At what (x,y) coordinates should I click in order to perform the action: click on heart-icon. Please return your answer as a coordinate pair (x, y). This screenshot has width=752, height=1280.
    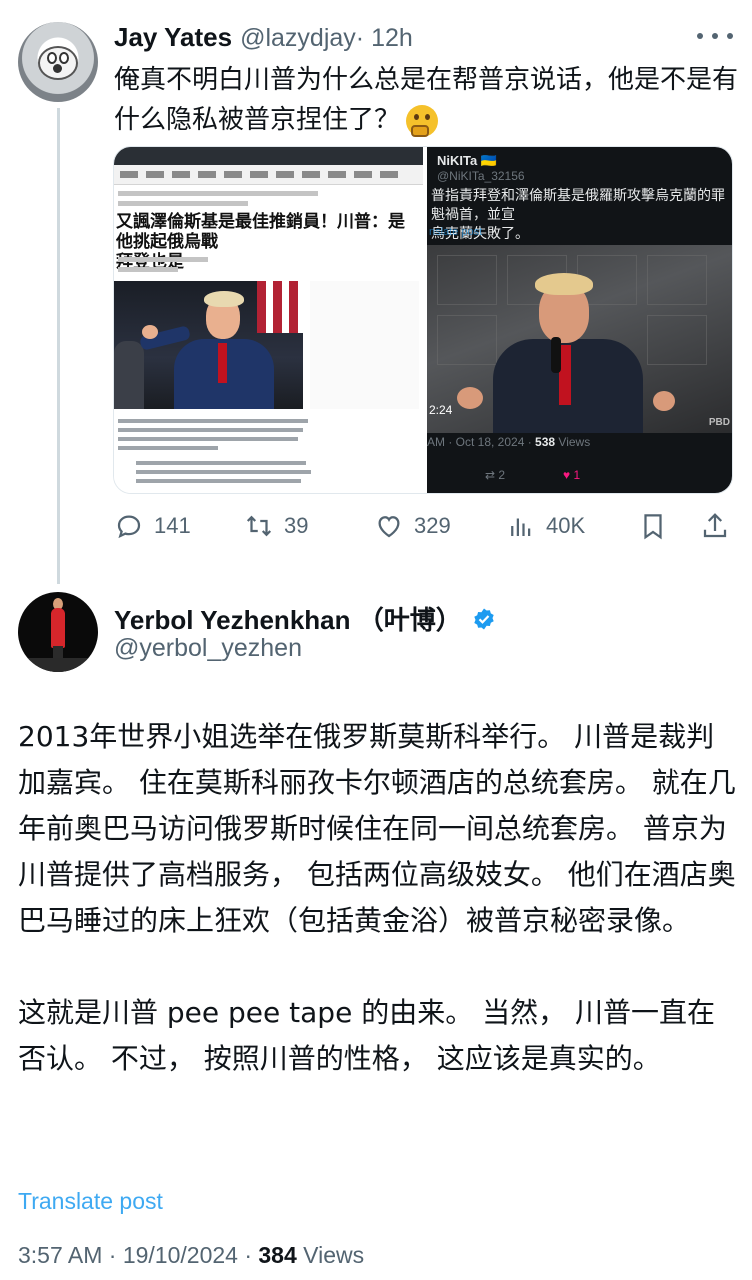
    Looking at the image, I should click on (389, 527).